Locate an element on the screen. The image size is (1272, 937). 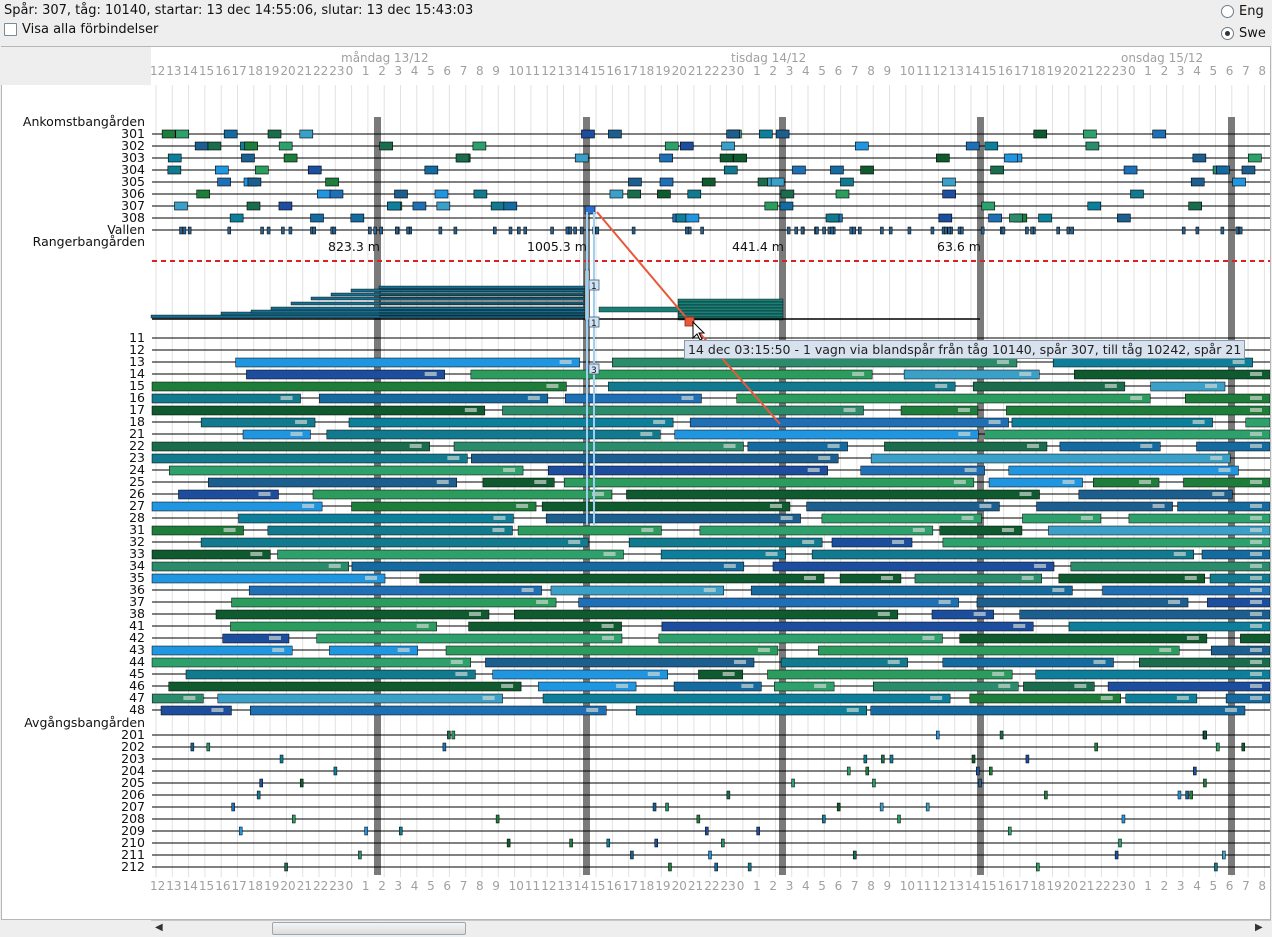
bottom-hour-tick: 3 is located at coordinates (790, 886).